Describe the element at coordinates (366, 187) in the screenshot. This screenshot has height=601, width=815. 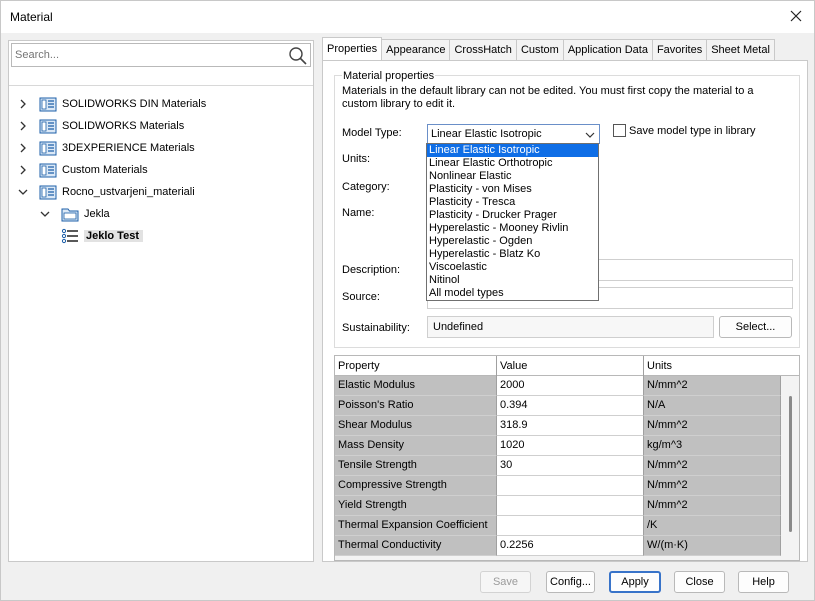
I see `category-label: Category:` at that location.